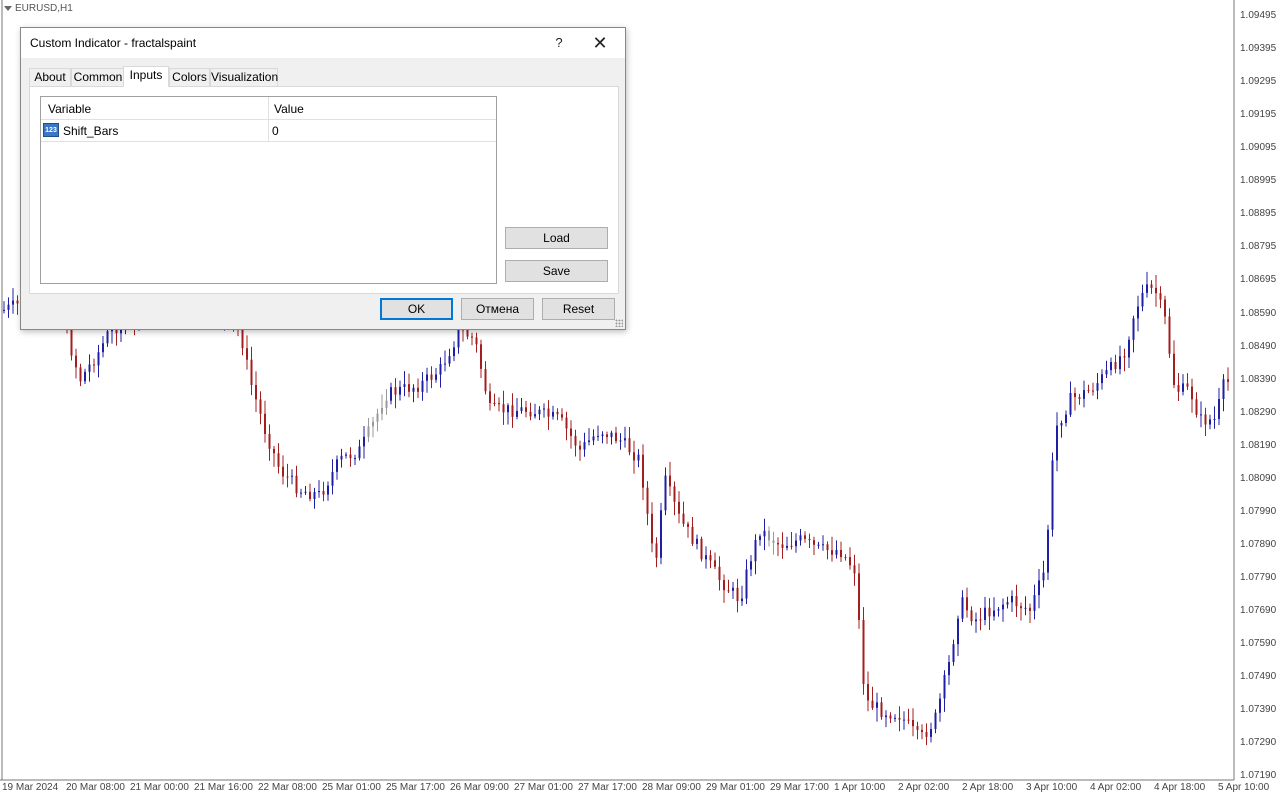  What do you see at coordinates (1258, 279) in the screenshot?
I see `price-tick: 1.08695` at bounding box center [1258, 279].